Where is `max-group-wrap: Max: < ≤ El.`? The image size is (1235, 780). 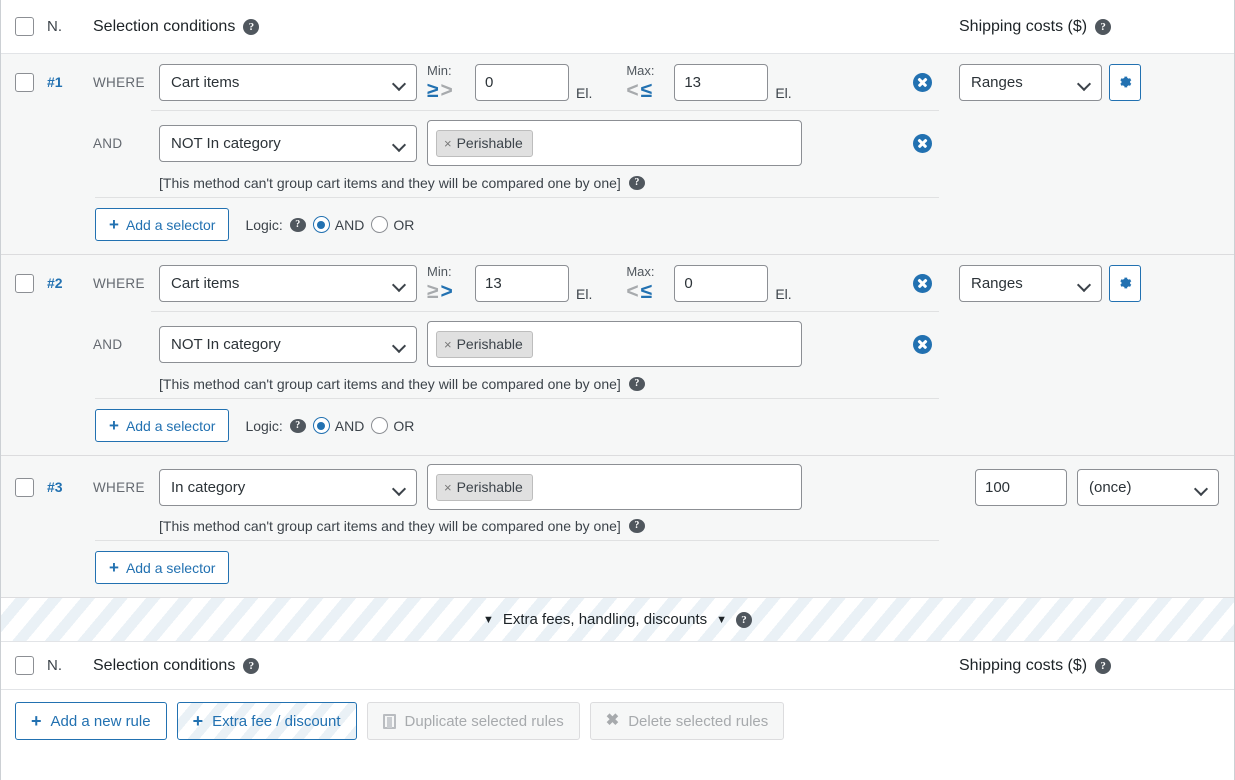 max-group-wrap: Max: < ≤ El. is located at coordinates (709, 283).